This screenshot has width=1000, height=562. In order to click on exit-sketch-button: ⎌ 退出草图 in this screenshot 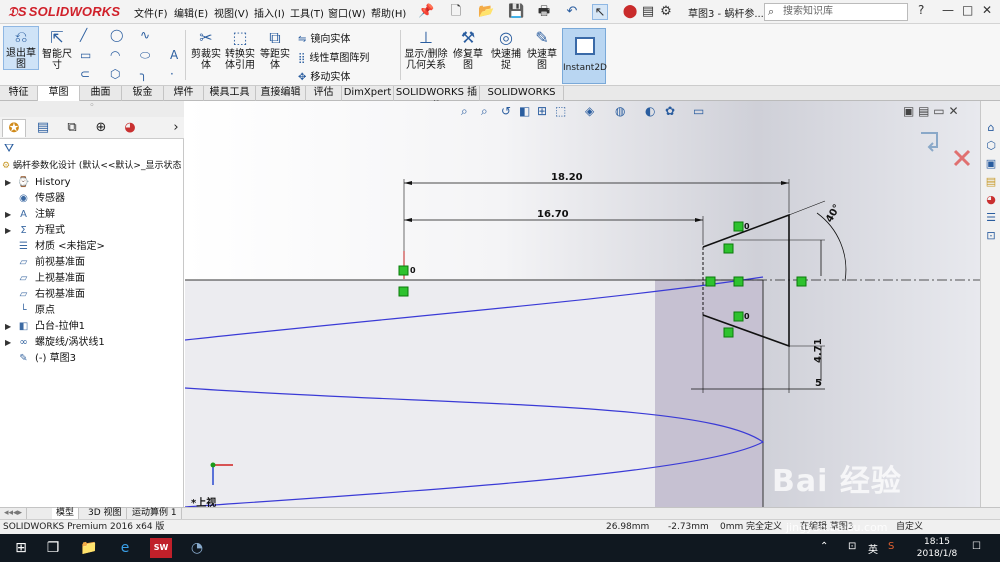, I will do `click(21, 48)`.